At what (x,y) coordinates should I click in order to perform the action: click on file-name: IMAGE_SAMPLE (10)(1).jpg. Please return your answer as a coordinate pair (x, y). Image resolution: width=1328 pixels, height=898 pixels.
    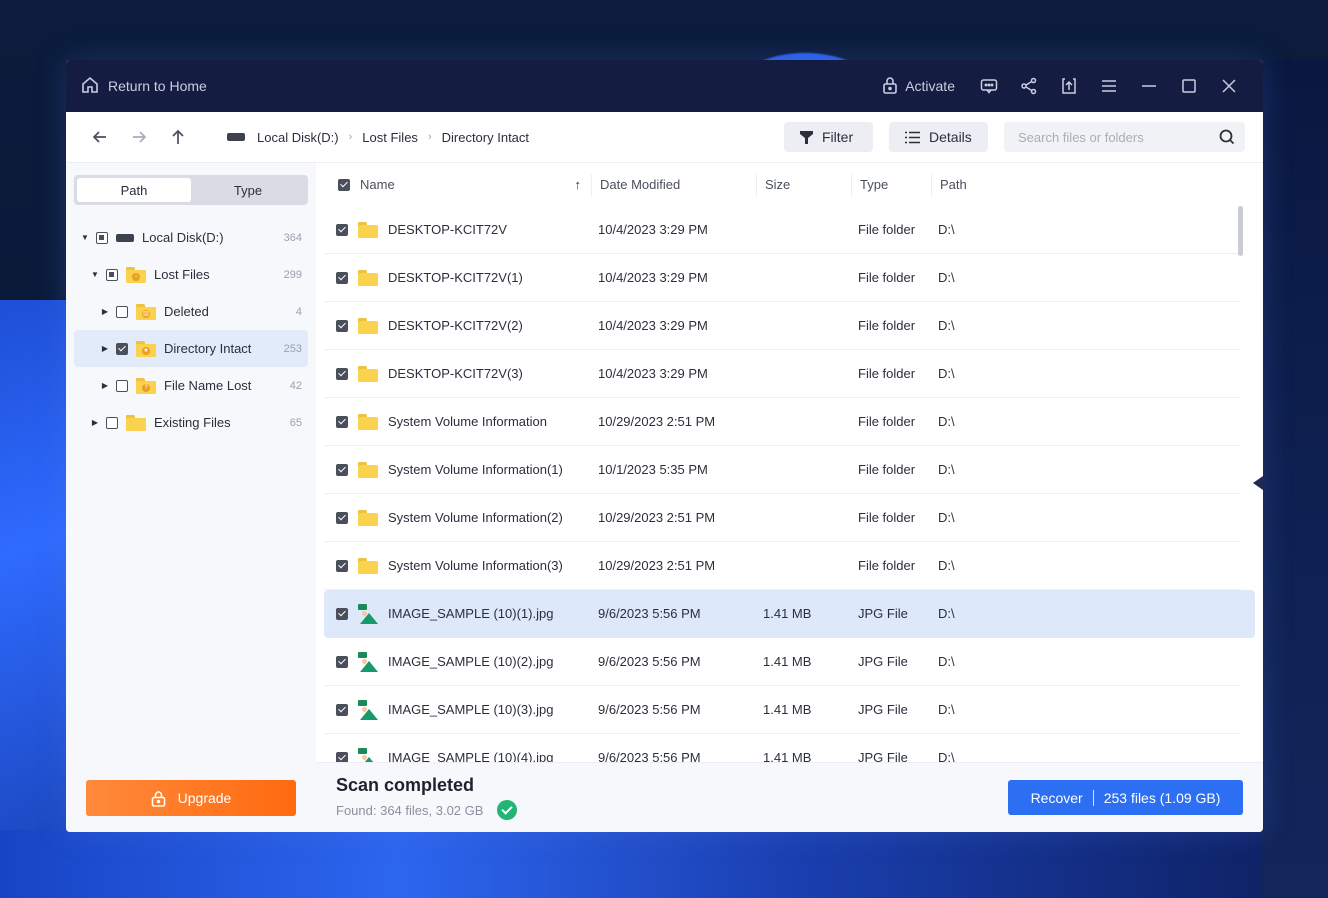
    Looking at the image, I should click on (471, 613).